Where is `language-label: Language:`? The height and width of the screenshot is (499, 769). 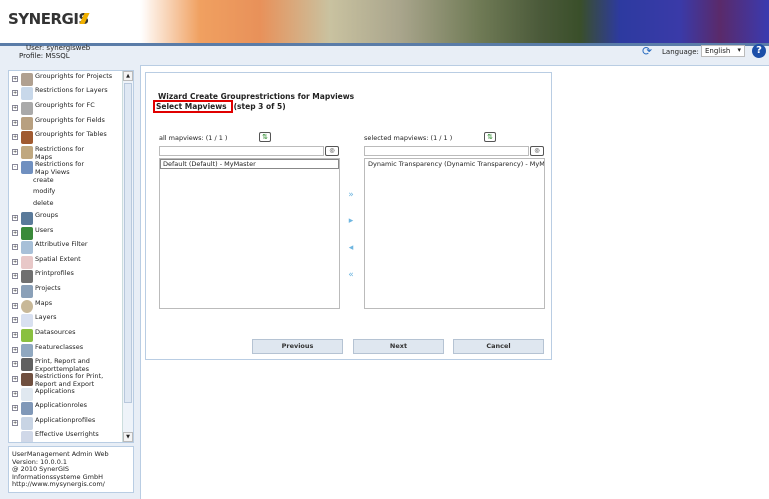 language-label: Language: is located at coordinates (680, 52).